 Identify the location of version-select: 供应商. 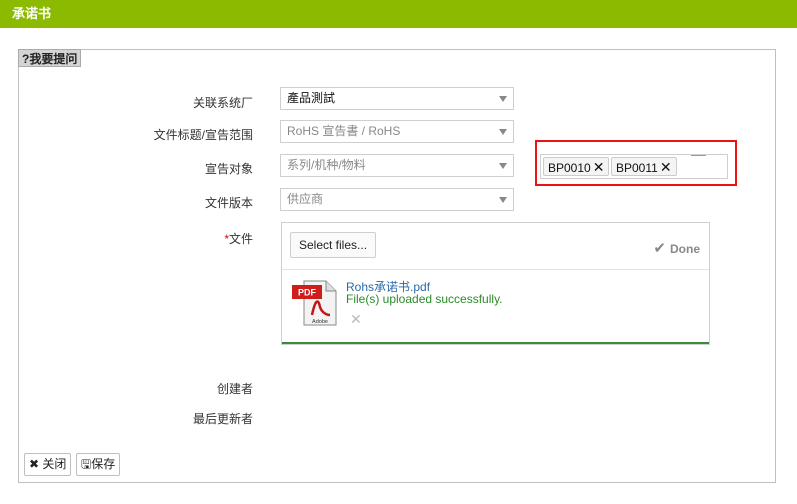
(397, 199).